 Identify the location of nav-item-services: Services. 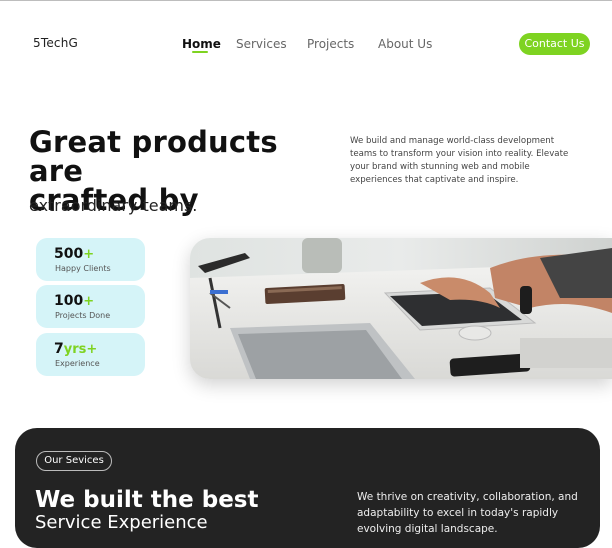
(261, 44).